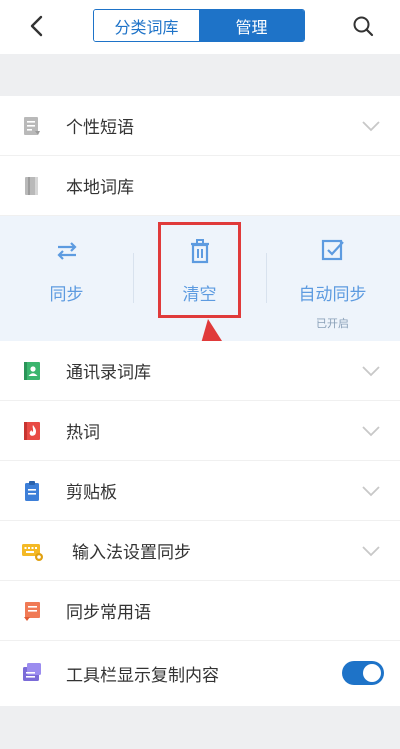  I want to click on book-icon, so click(31, 185).